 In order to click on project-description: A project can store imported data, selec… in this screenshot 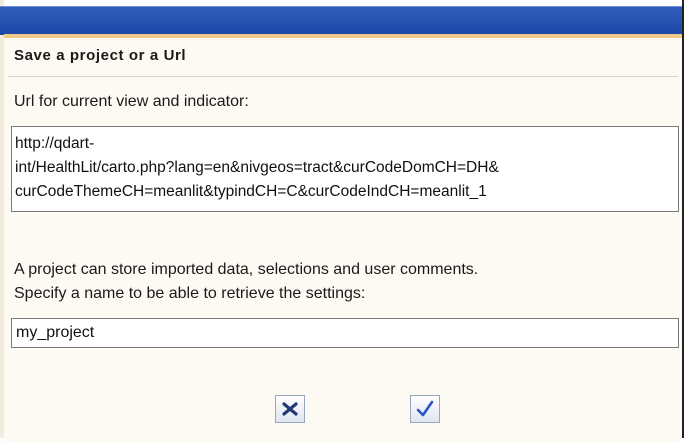, I will do `click(246, 282)`.